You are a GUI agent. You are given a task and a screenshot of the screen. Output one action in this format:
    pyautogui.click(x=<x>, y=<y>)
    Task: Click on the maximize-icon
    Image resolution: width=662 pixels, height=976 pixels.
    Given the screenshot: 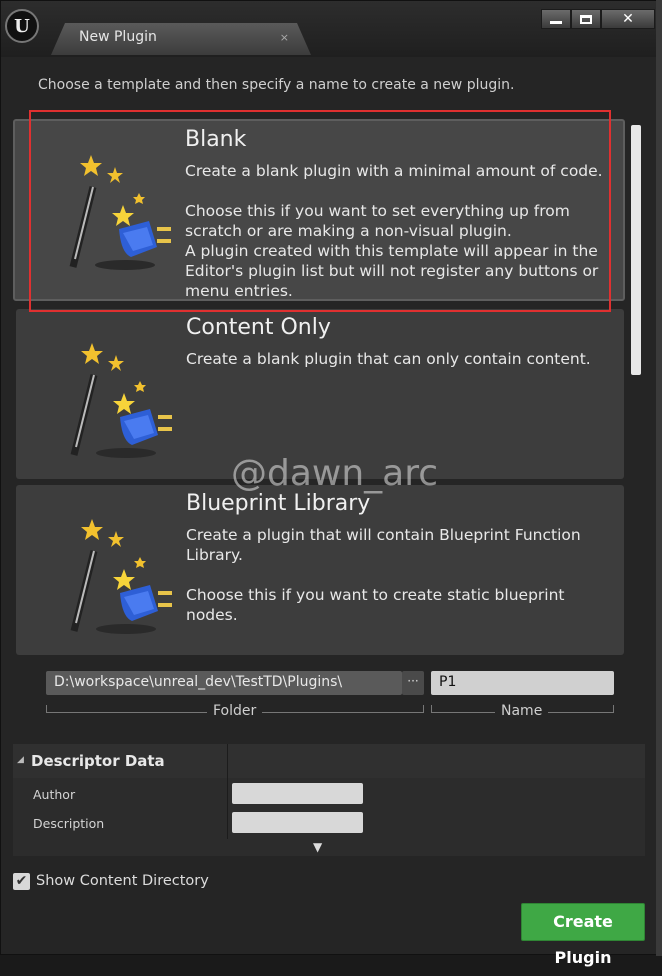 What is the action you would take?
    pyautogui.click(x=586, y=19)
    